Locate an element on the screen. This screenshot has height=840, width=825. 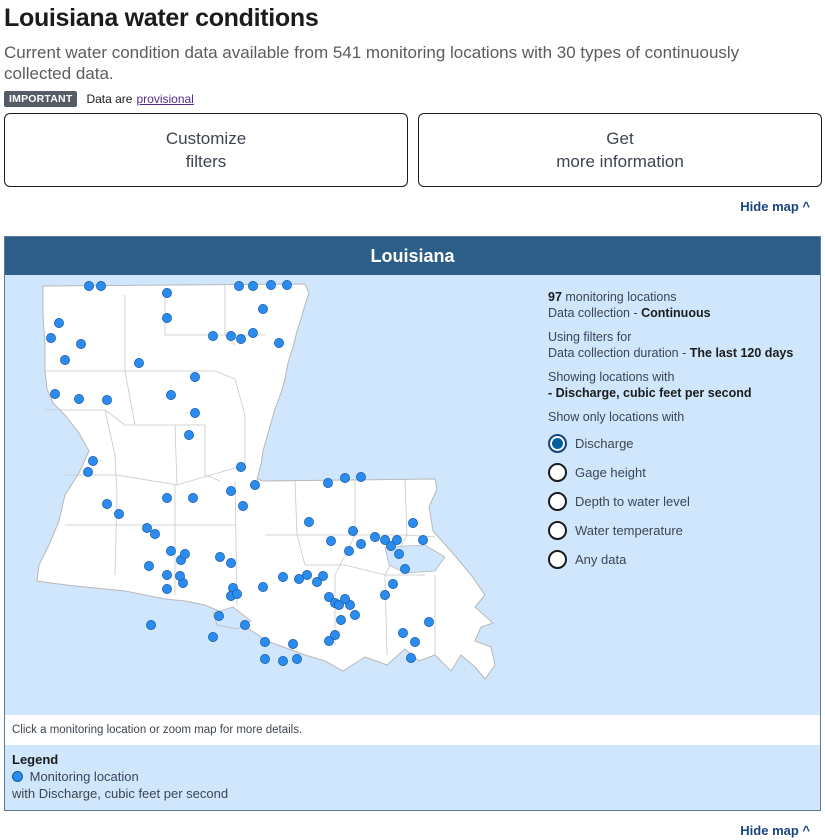
radio-water-temperature: Water temperature is located at coordinates (684, 530).